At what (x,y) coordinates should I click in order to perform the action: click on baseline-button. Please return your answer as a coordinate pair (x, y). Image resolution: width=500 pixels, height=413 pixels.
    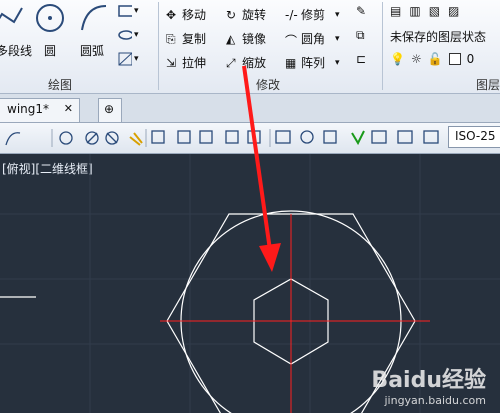
    Looking at the image, I should click on (159, 138).